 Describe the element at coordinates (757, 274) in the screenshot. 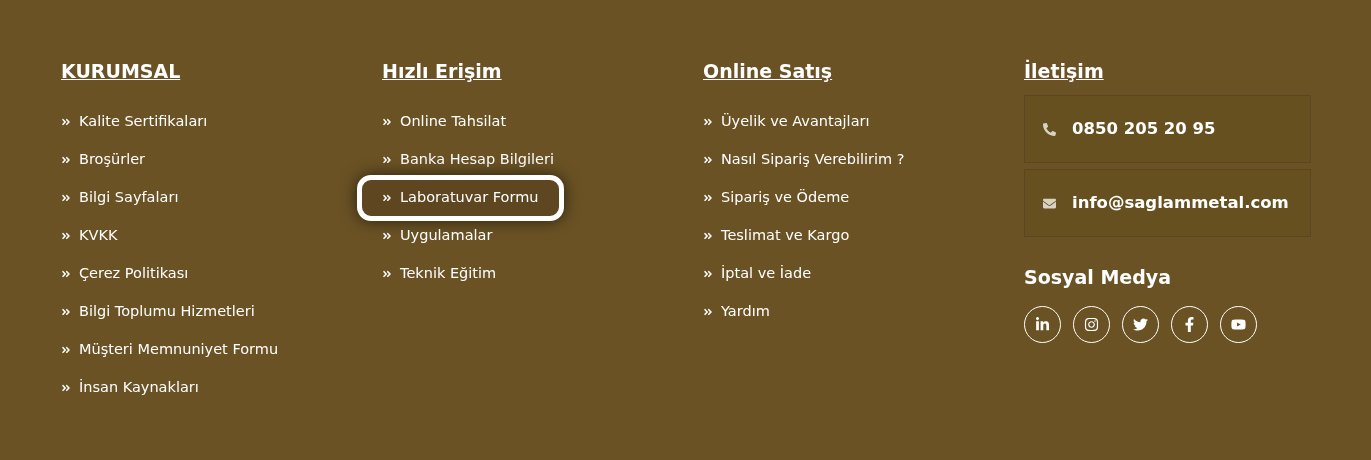

I see `footer-link: İptal ve İade` at that location.